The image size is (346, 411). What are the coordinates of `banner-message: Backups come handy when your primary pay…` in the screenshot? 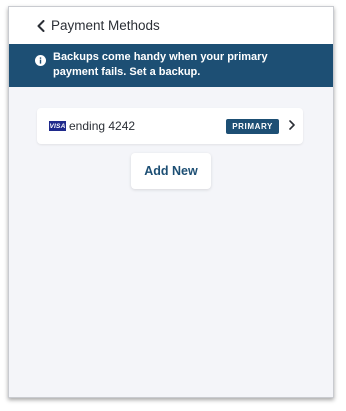 It's located at (160, 64).